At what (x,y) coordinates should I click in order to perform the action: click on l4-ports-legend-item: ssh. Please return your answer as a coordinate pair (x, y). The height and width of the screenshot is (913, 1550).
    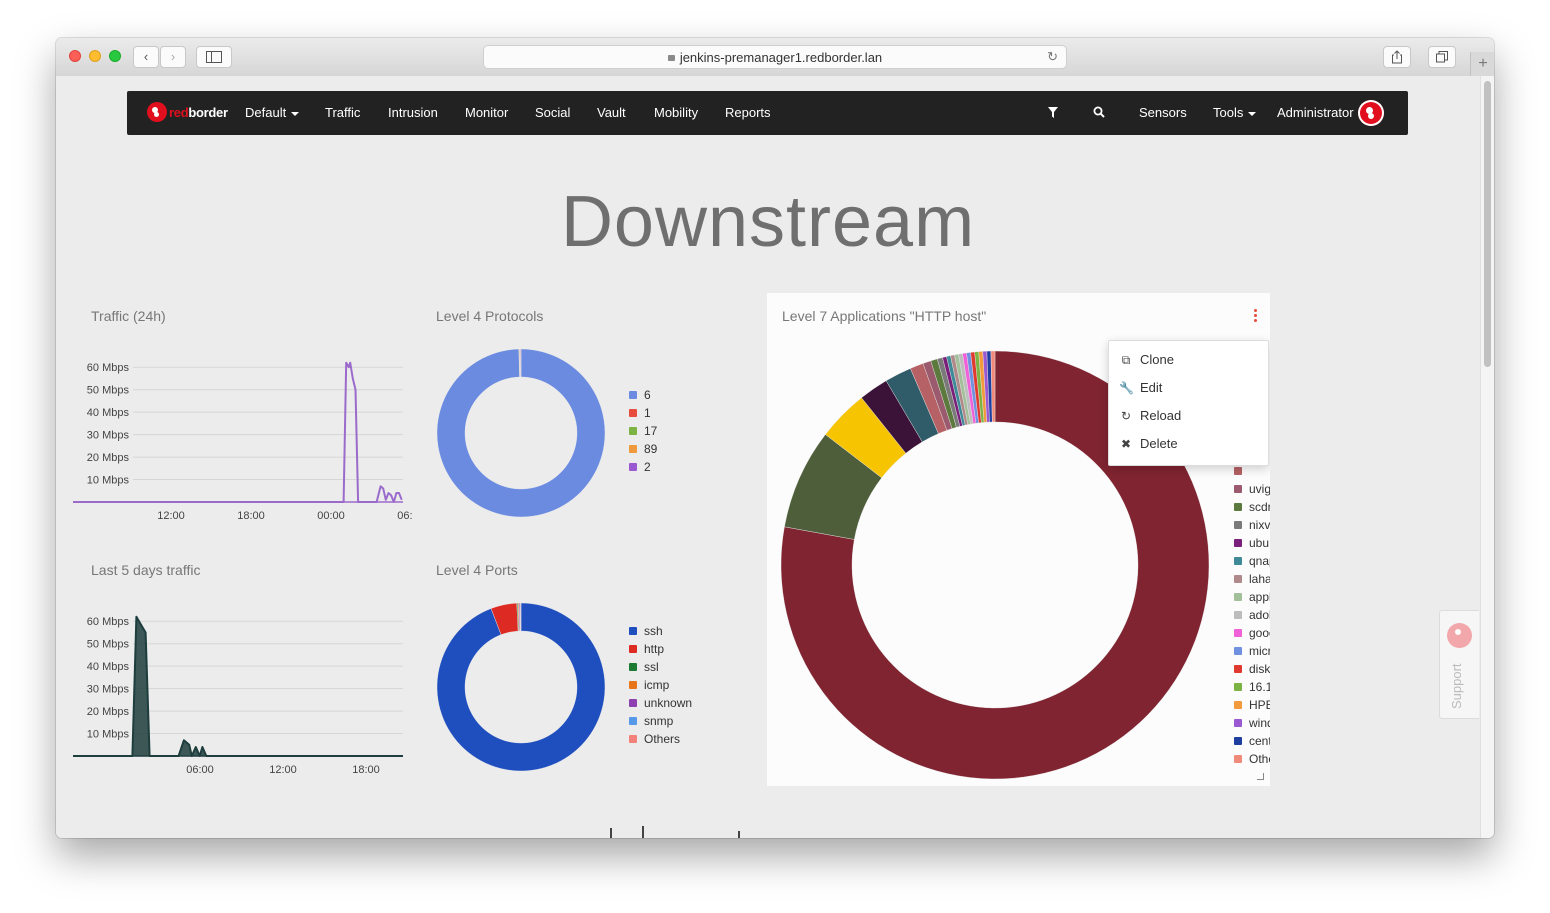
    Looking at the image, I should click on (660, 631).